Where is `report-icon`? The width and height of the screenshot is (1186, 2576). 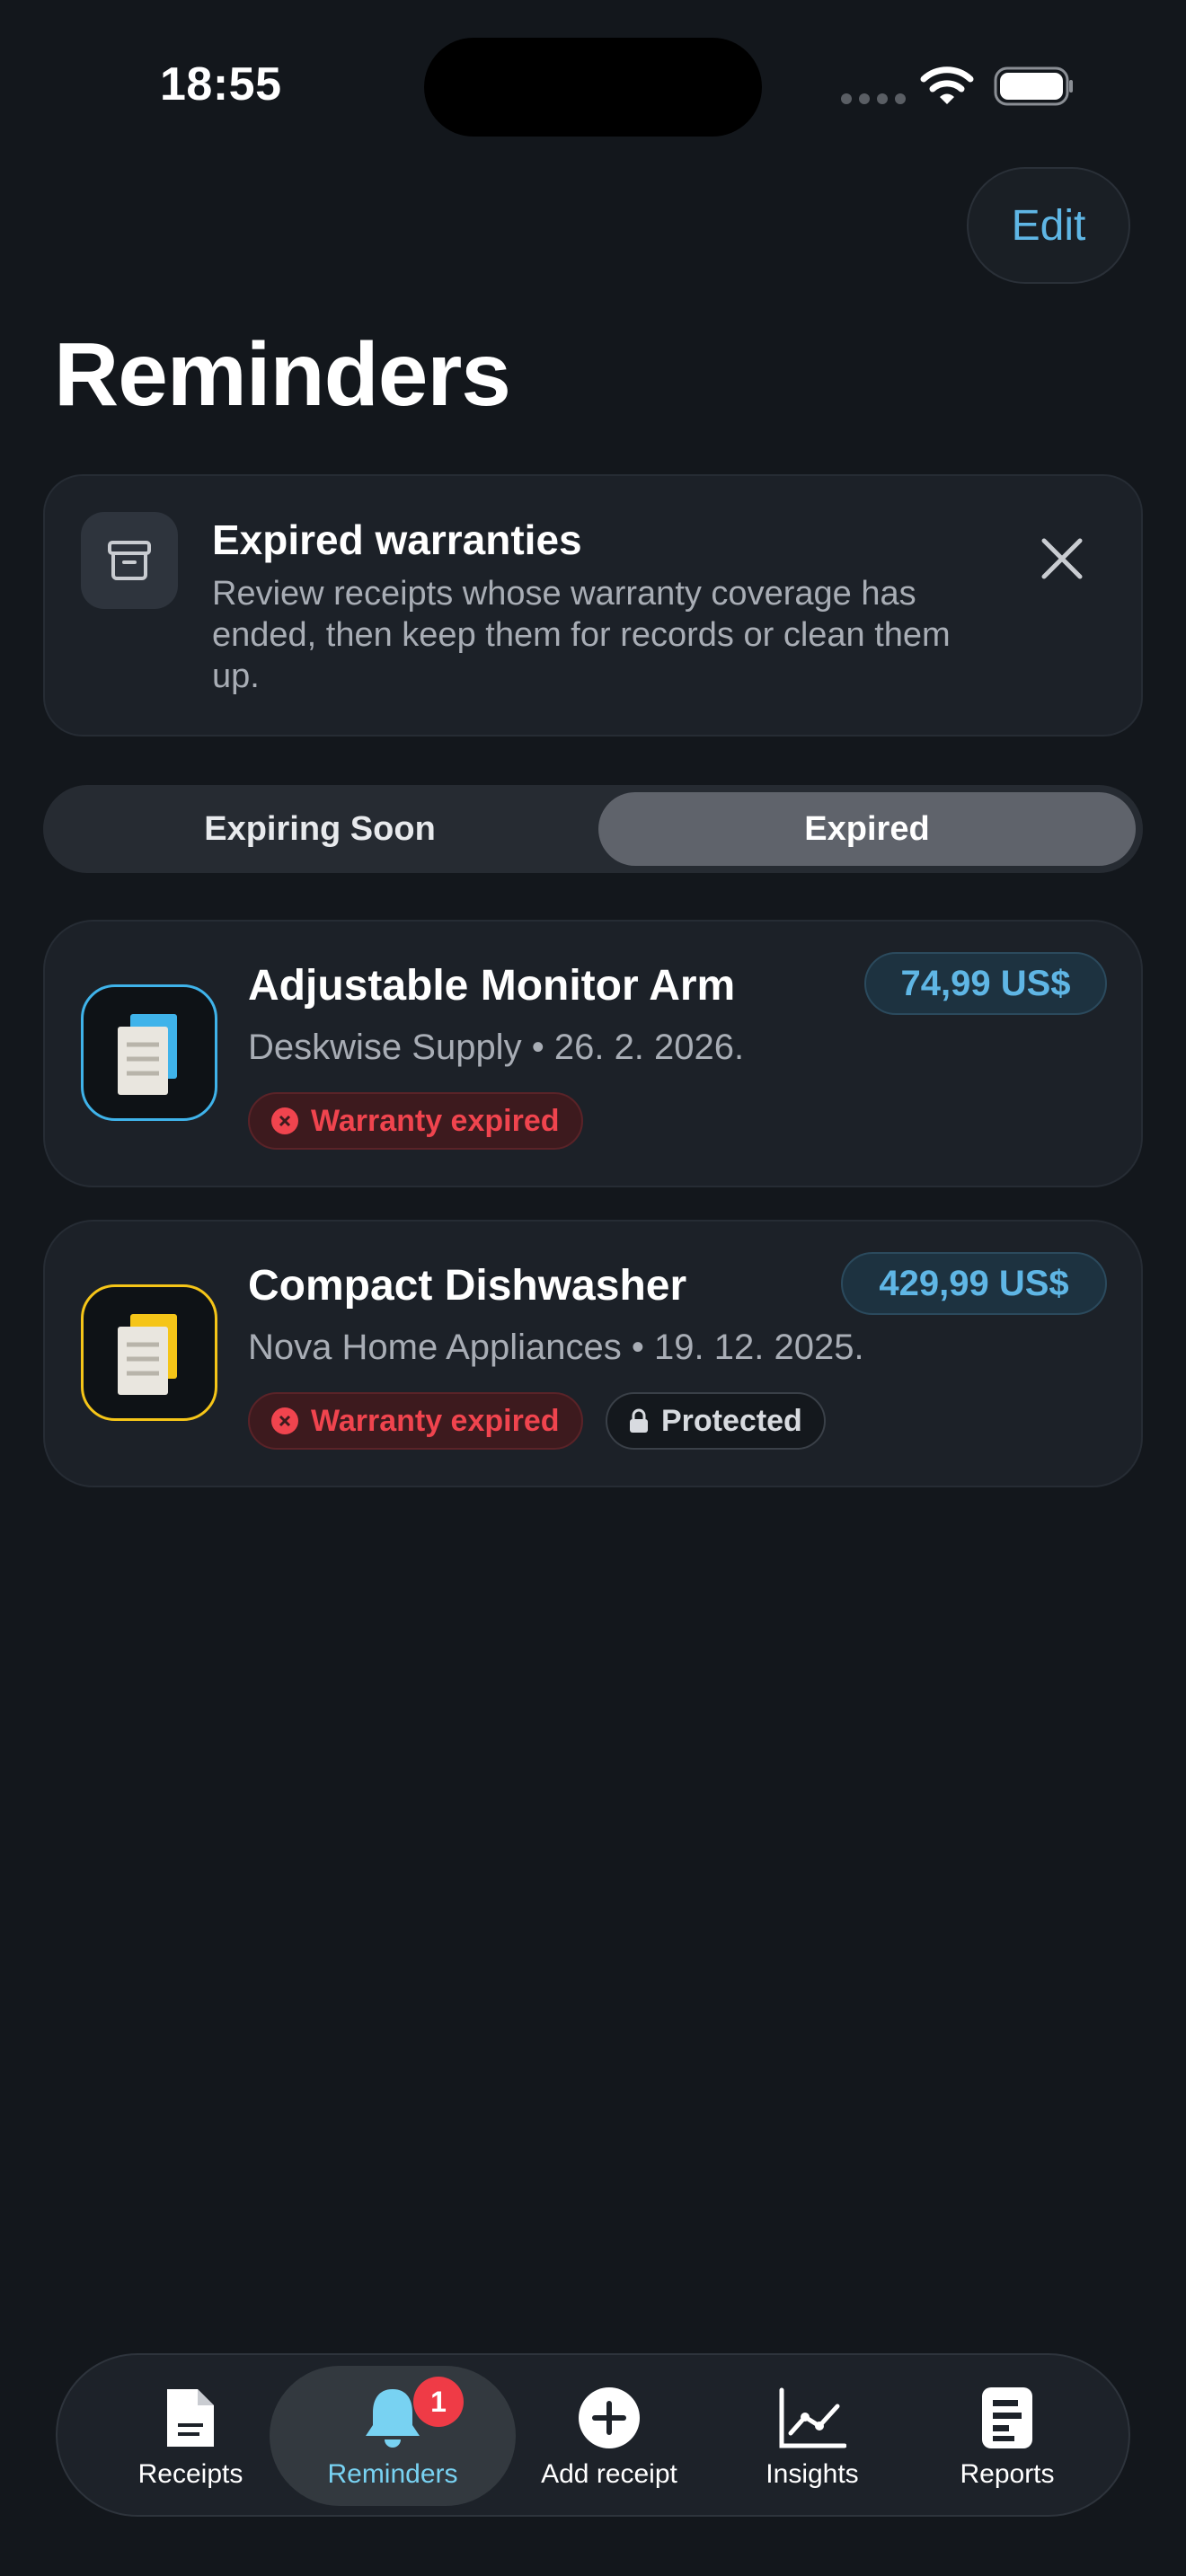
report-icon is located at coordinates (1007, 2418).